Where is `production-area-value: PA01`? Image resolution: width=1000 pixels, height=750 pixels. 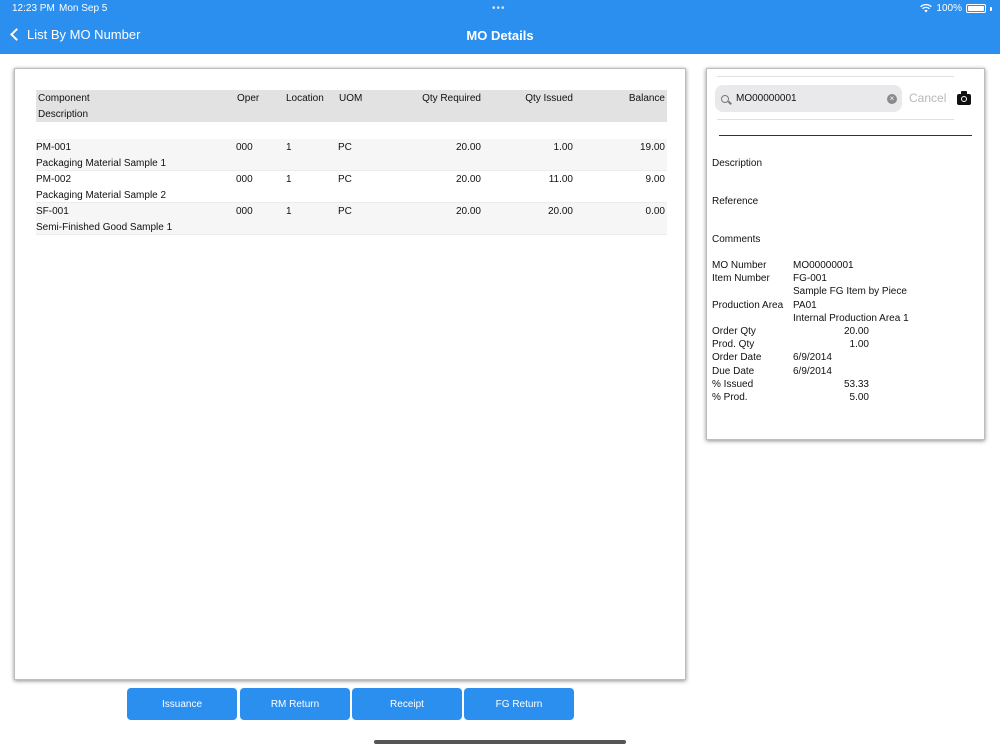
production-area-value: PA01 is located at coordinates (805, 305).